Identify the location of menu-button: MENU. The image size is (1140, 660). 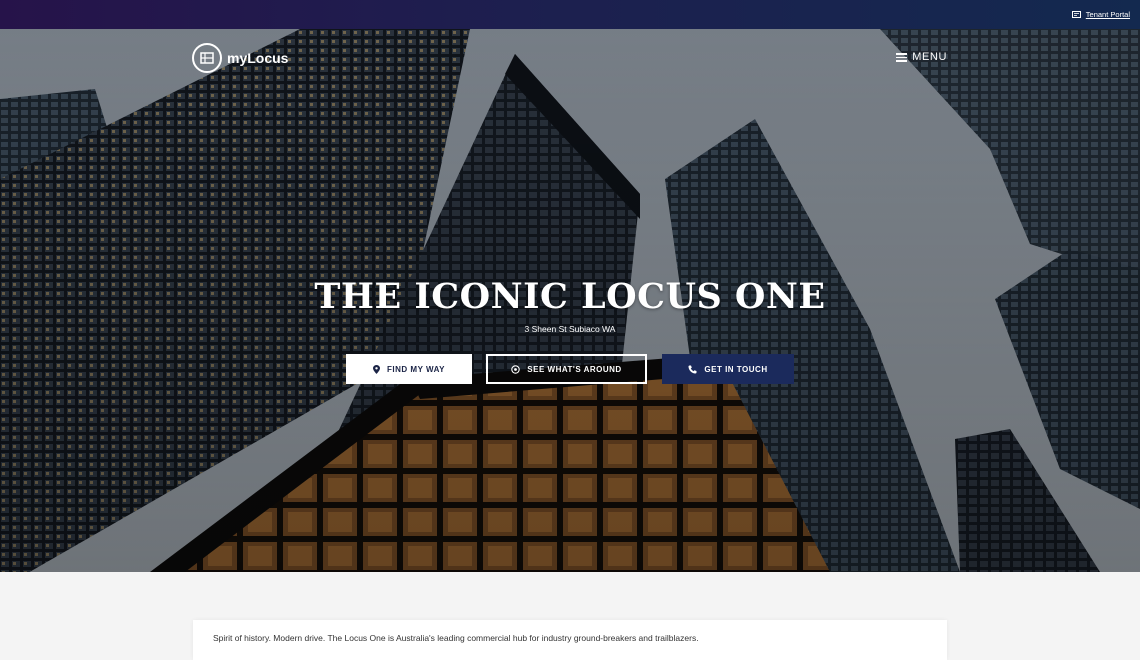
(921, 57).